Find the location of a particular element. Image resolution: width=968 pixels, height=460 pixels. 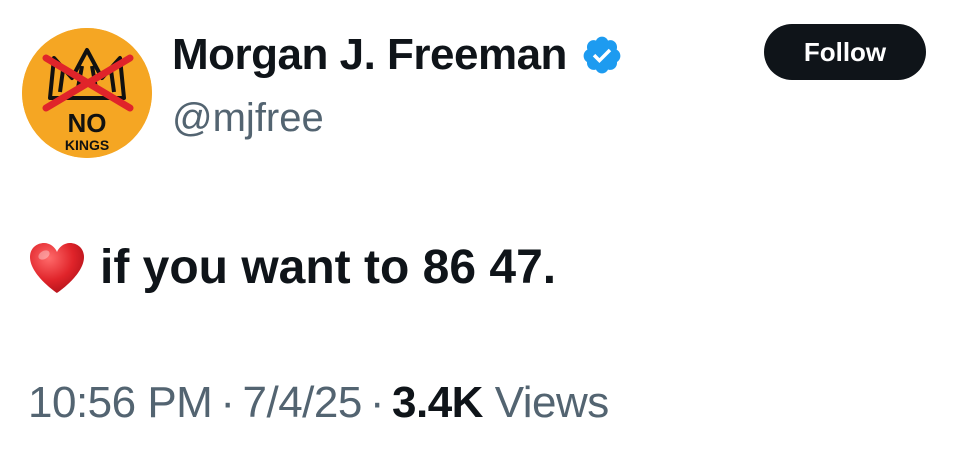

tweet-meta: 10:56 PM · 7/4/25 · 3.4K Views is located at coordinates (318, 403).